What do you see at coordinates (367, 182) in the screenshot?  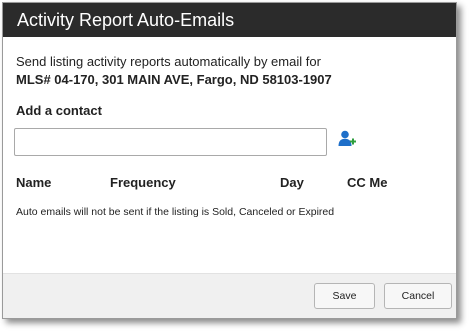 I see `column-header-cc-me: CC Me` at bounding box center [367, 182].